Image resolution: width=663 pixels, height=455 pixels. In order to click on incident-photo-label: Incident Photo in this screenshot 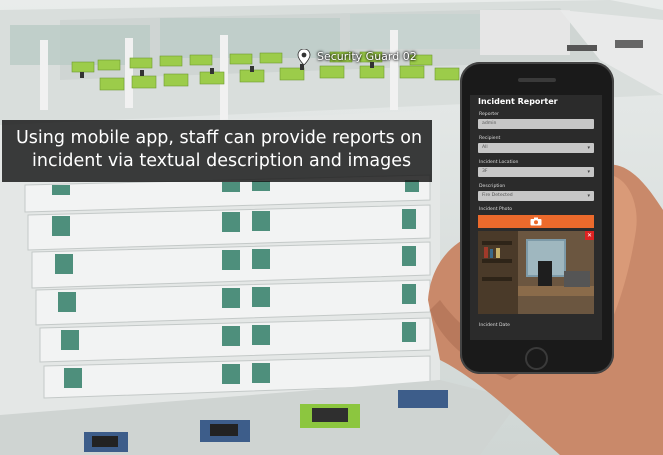, I will do `click(496, 209)`.